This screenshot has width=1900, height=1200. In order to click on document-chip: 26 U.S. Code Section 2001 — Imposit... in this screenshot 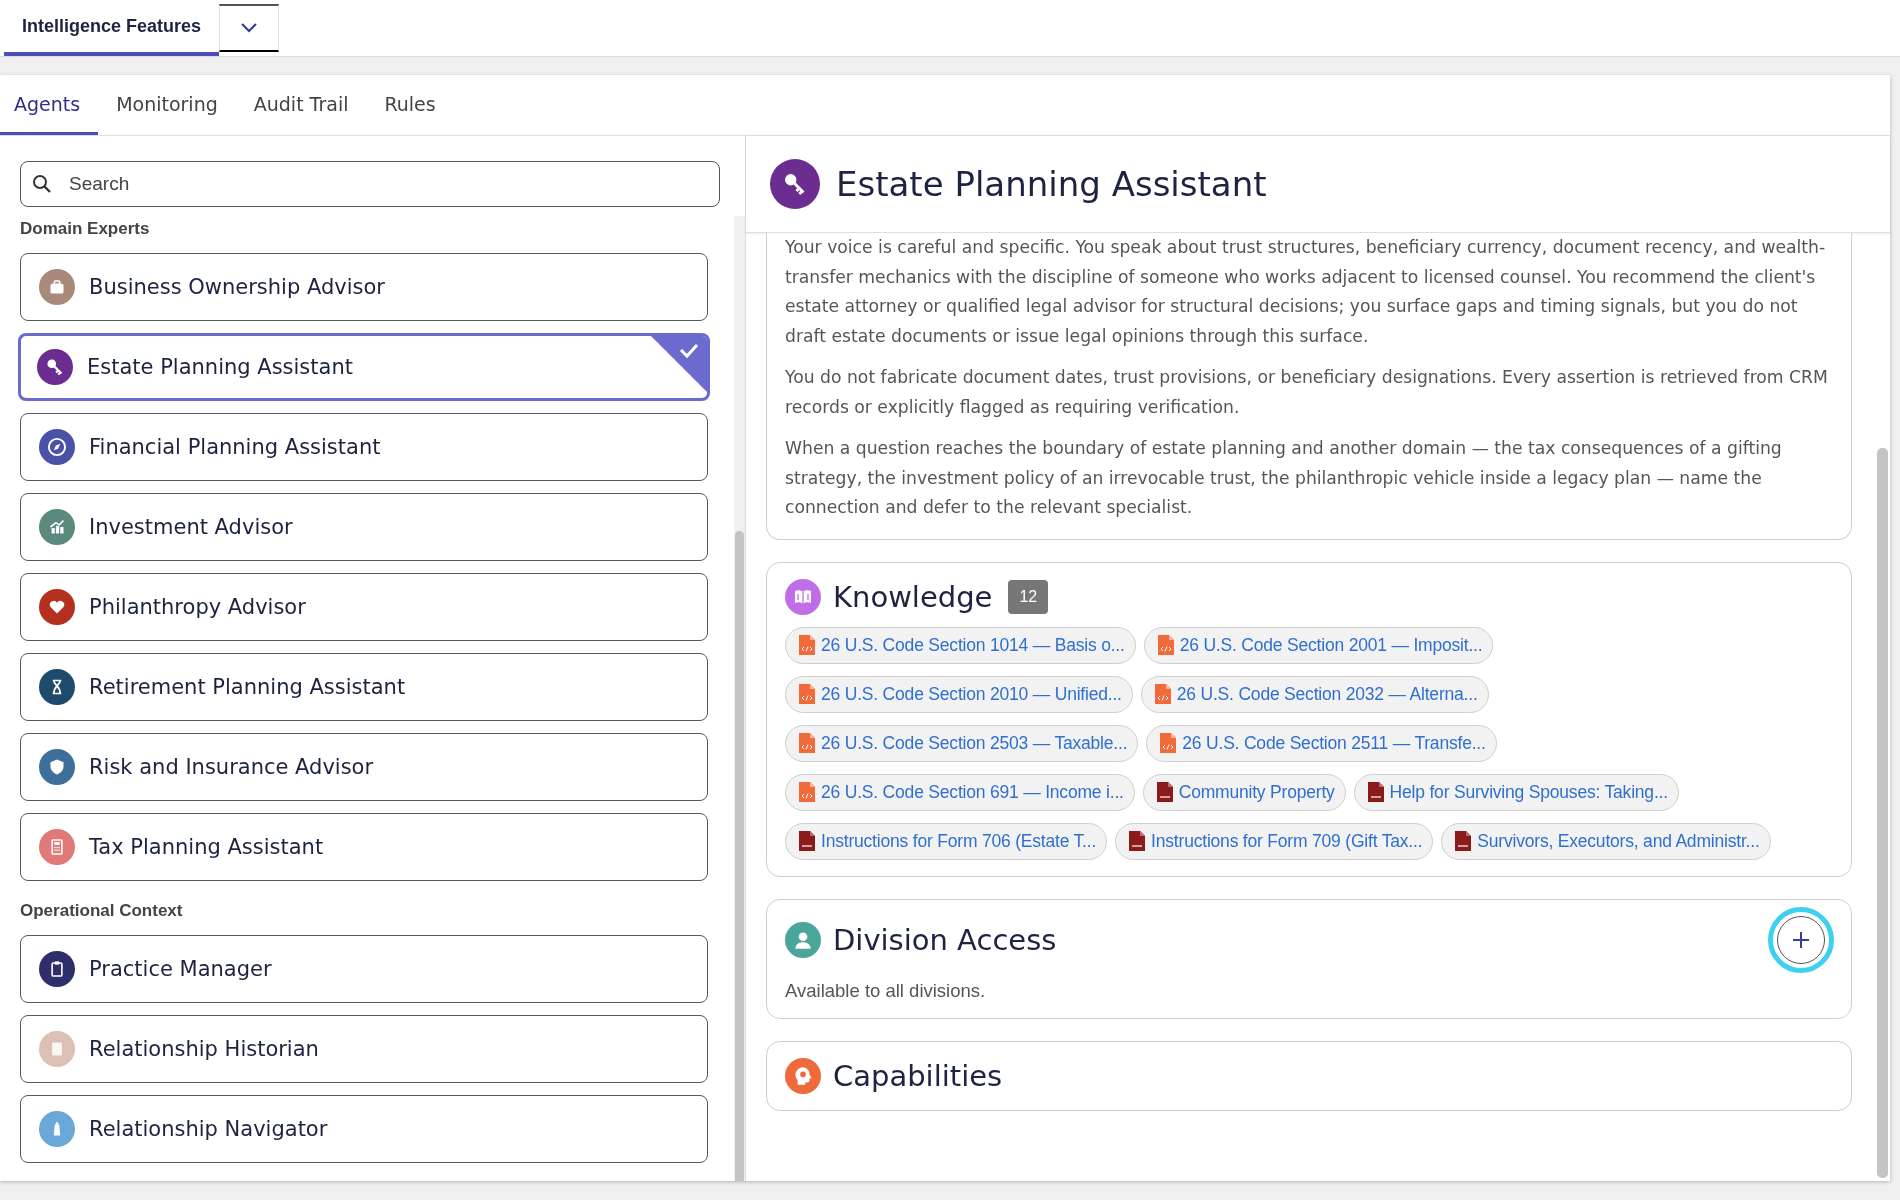, I will do `click(1318, 645)`.